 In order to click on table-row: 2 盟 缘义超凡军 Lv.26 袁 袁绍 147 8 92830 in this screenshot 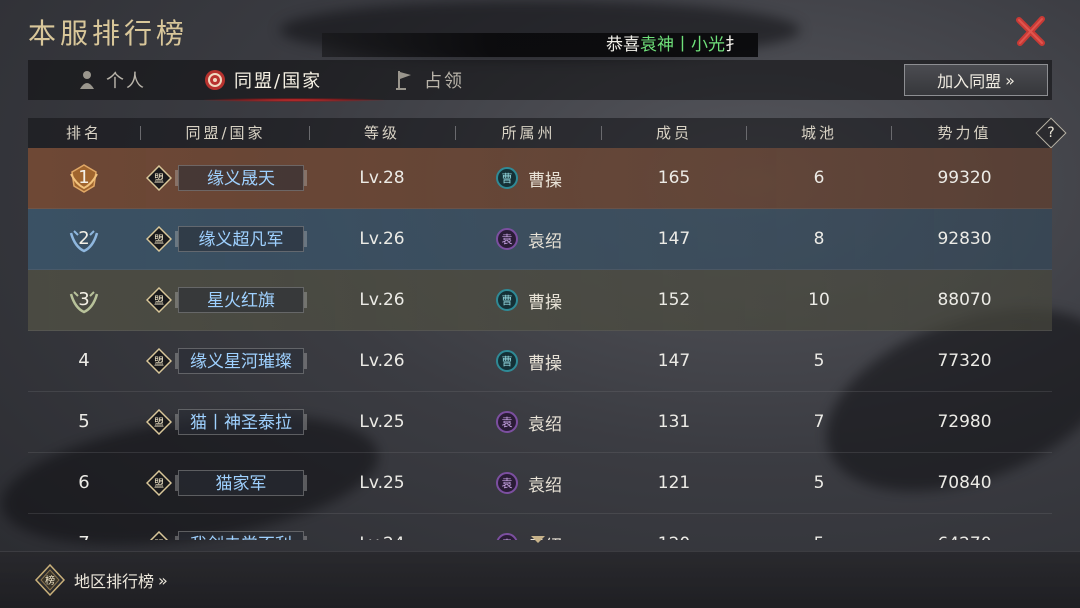, I will do `click(540, 239)`.